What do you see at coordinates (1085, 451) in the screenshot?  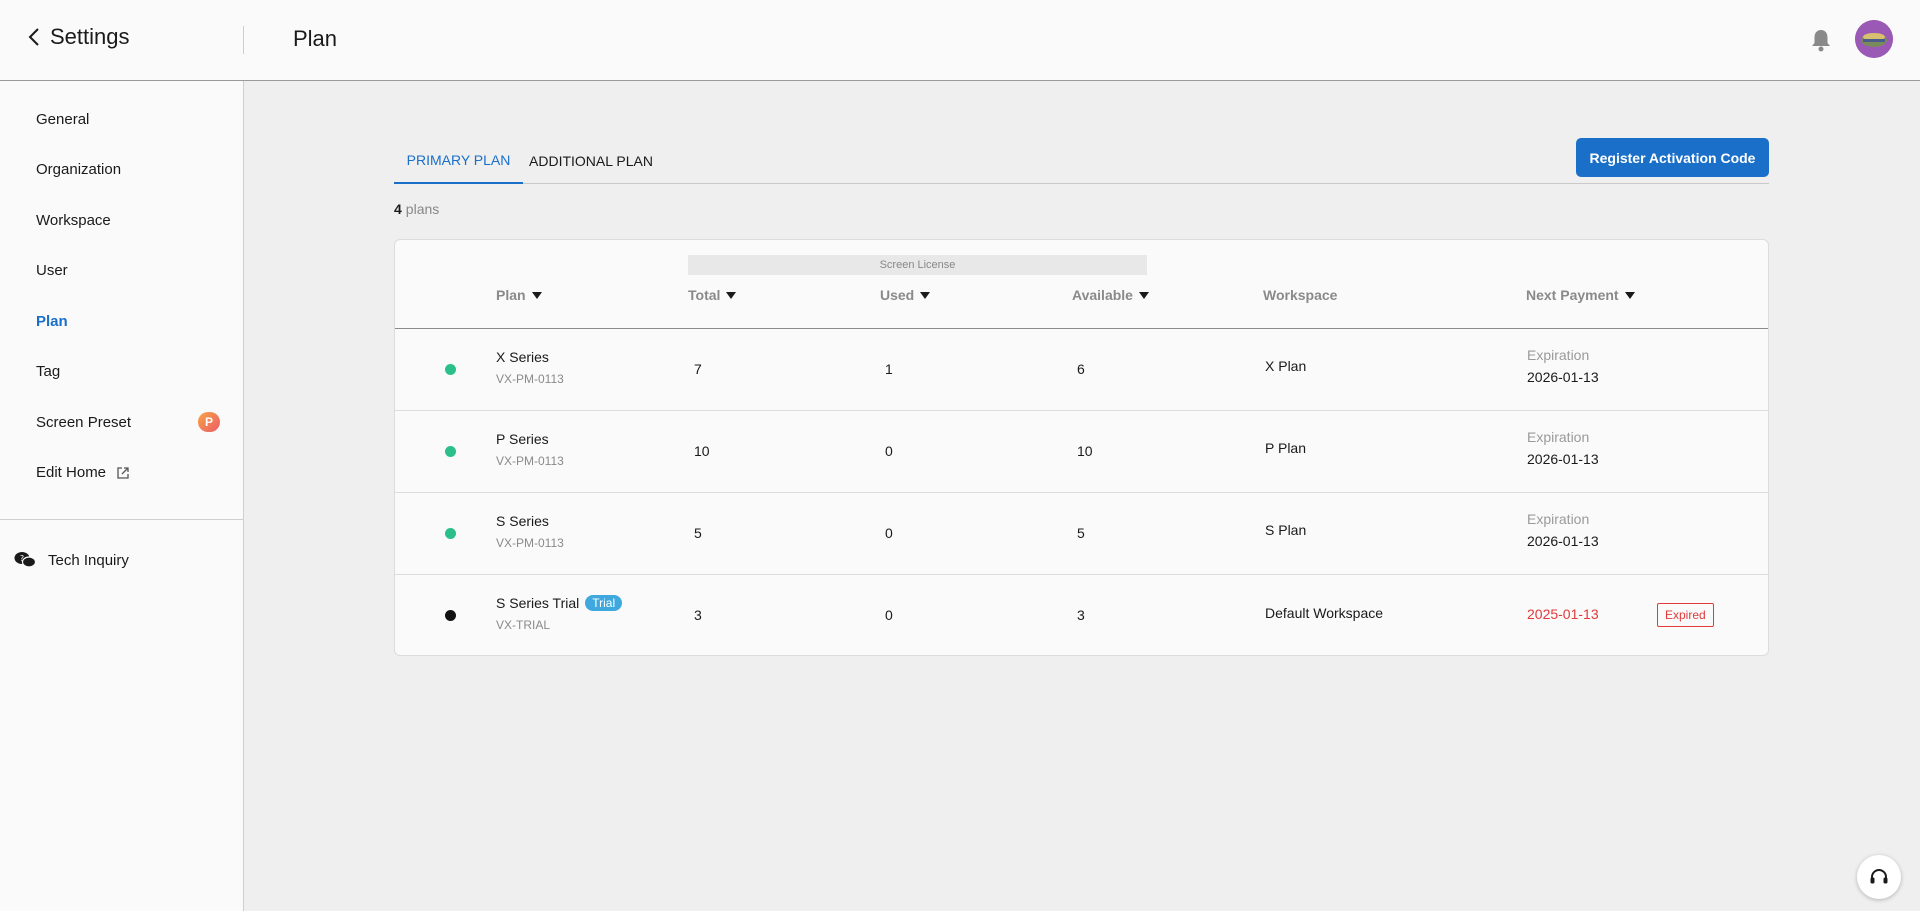 I see `available-value: 10` at bounding box center [1085, 451].